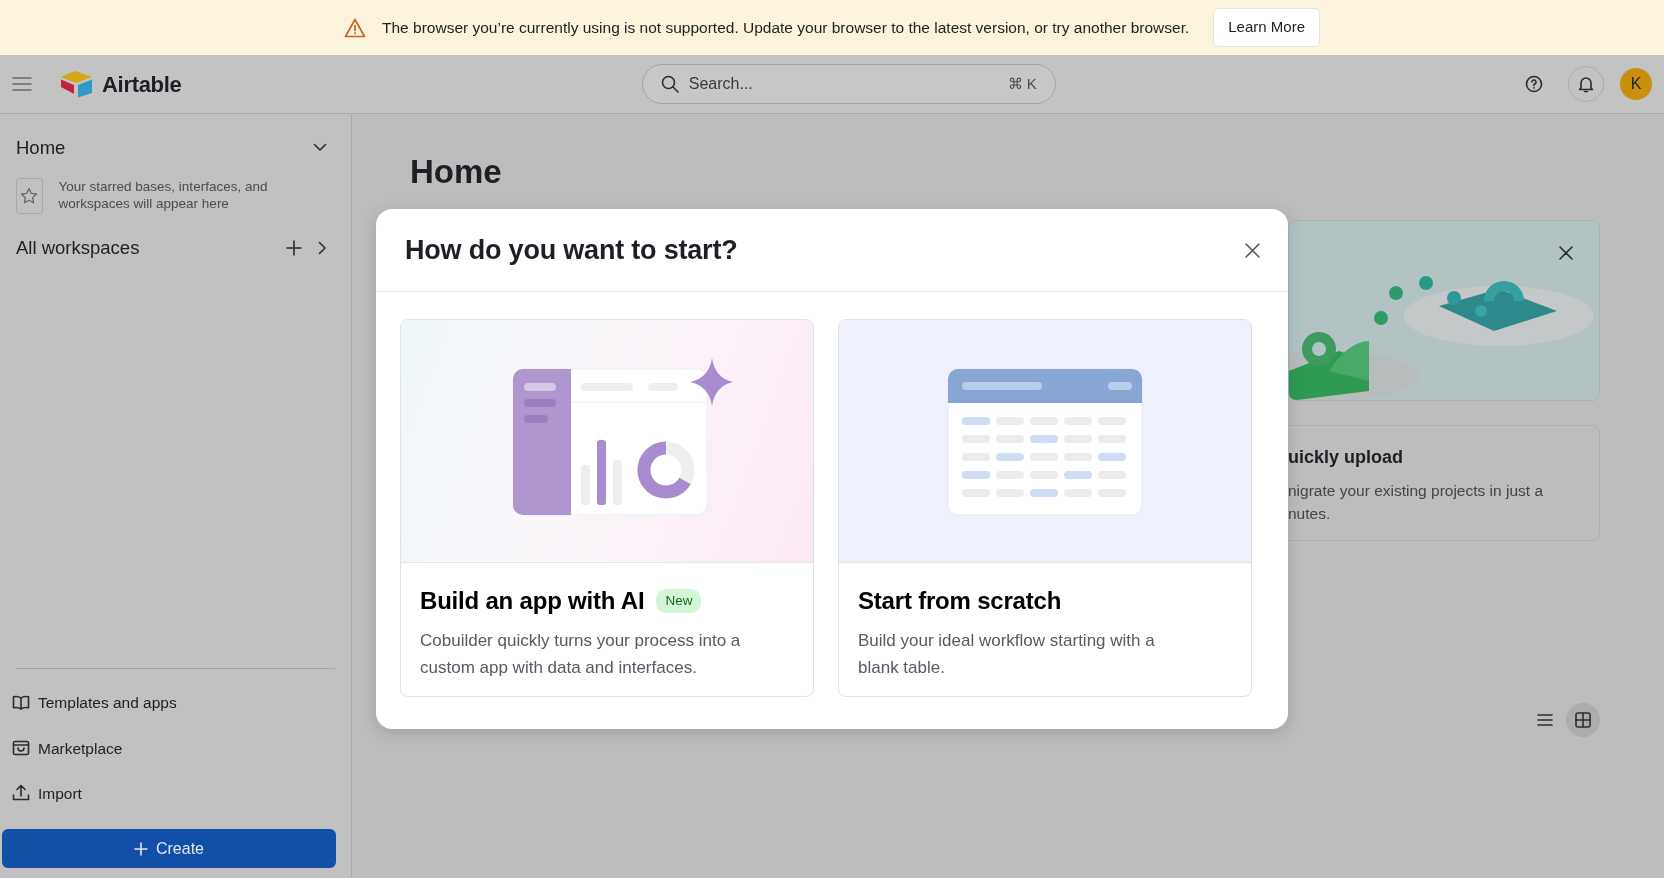 The height and width of the screenshot is (878, 1664). Describe the element at coordinates (1636, 84) in the screenshot. I see `avatar: K` at that location.